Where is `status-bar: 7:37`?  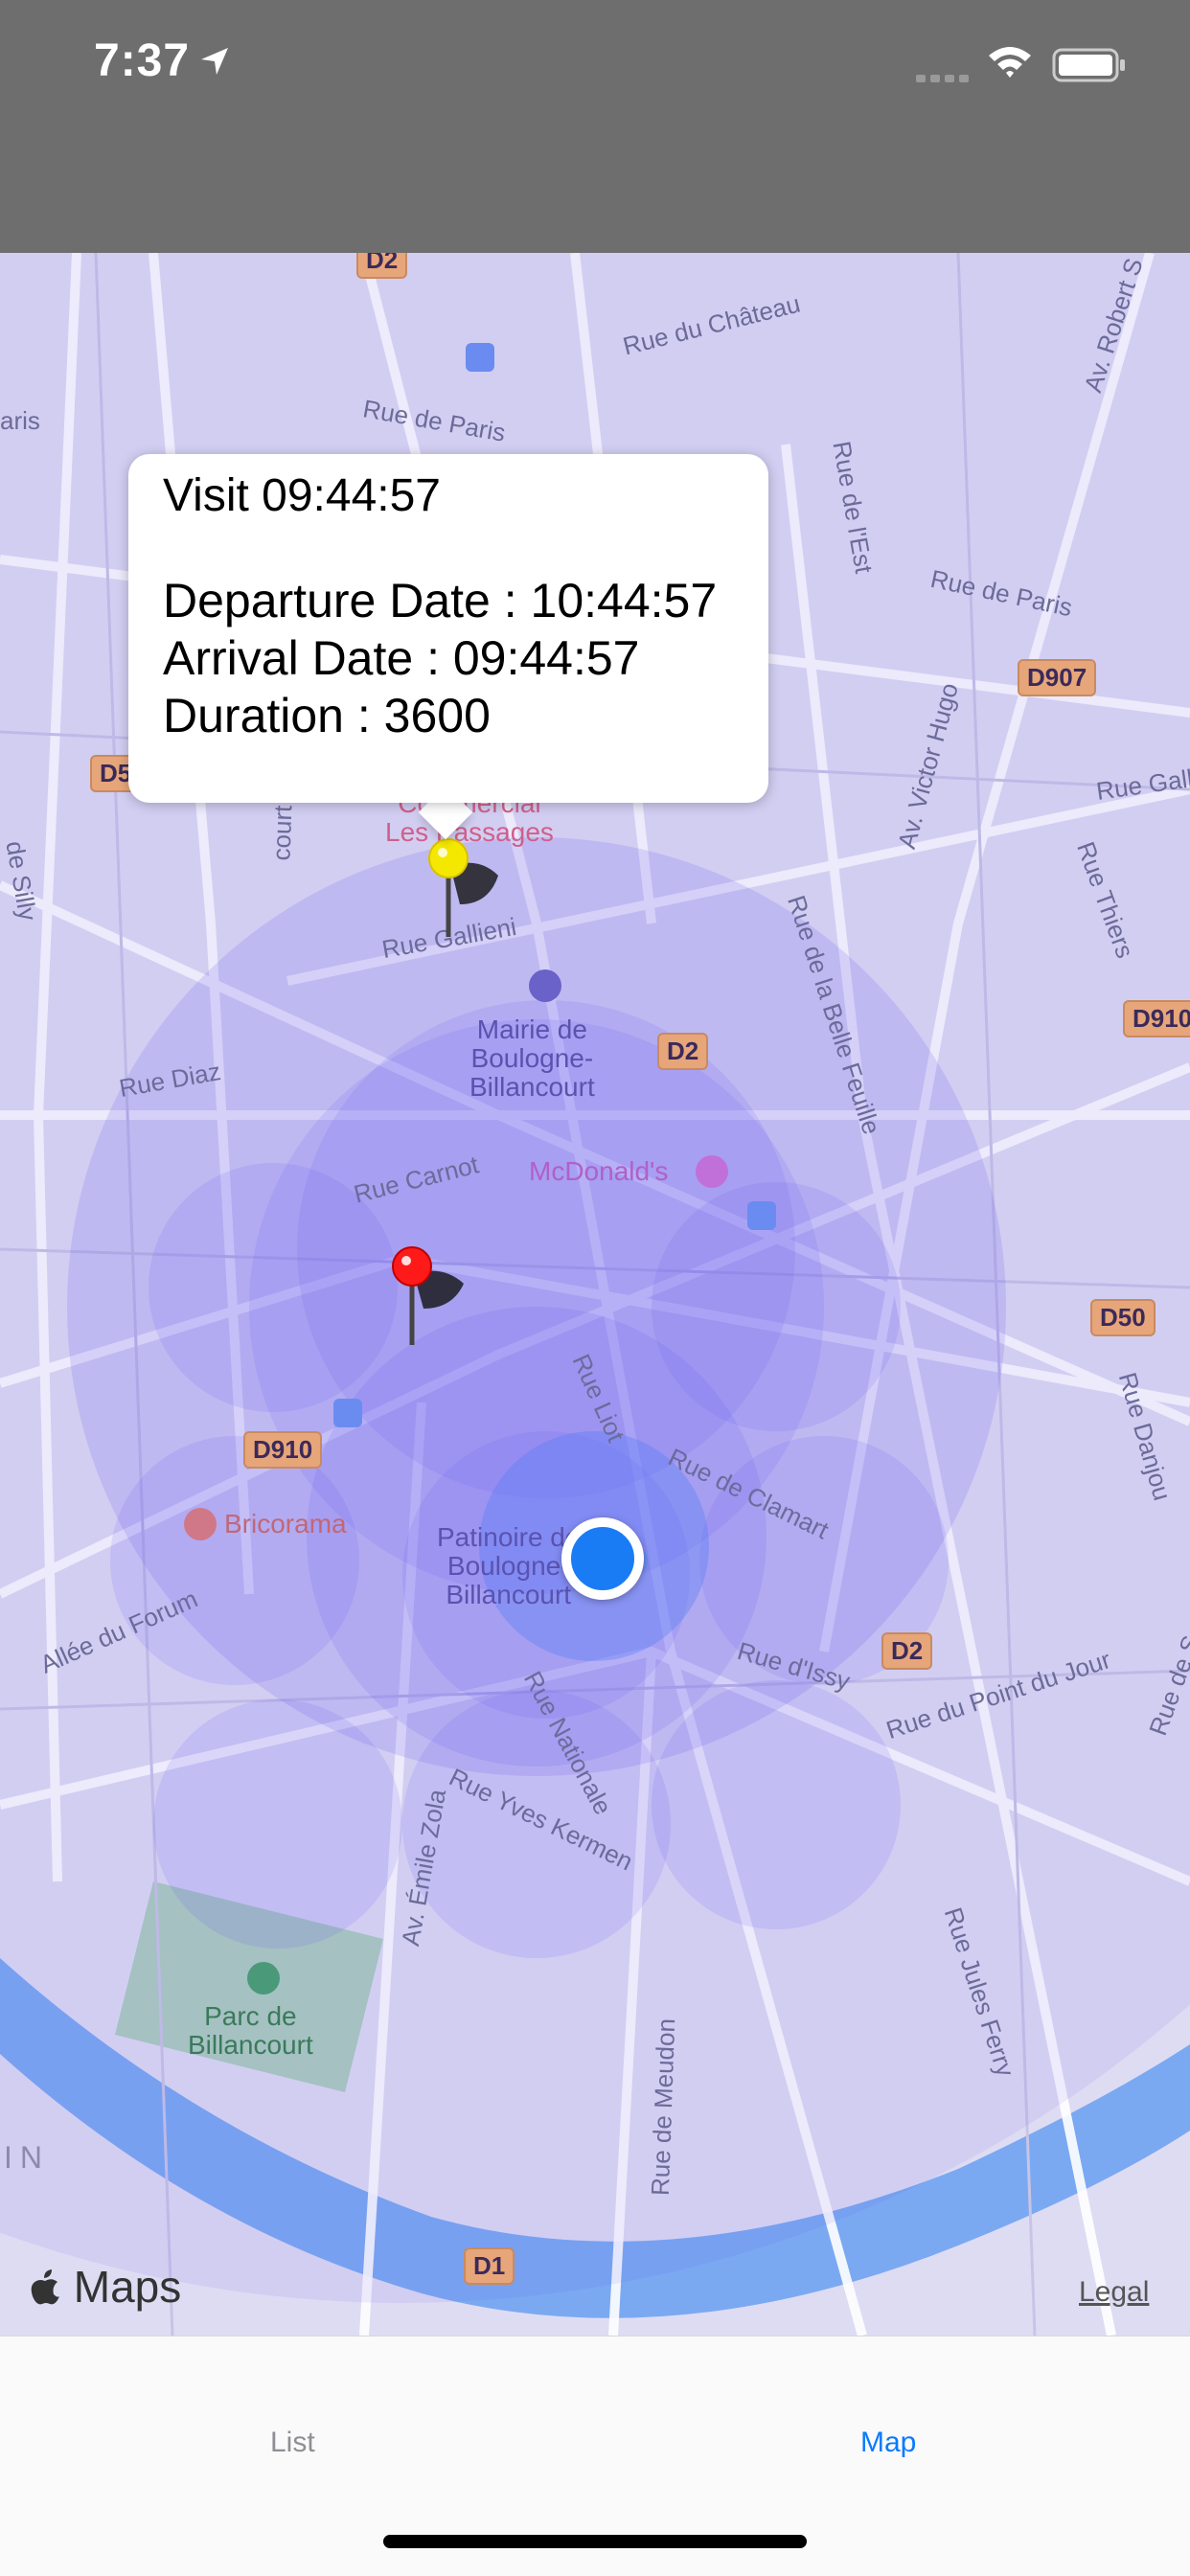
status-bar: 7:37 is located at coordinates (595, 126).